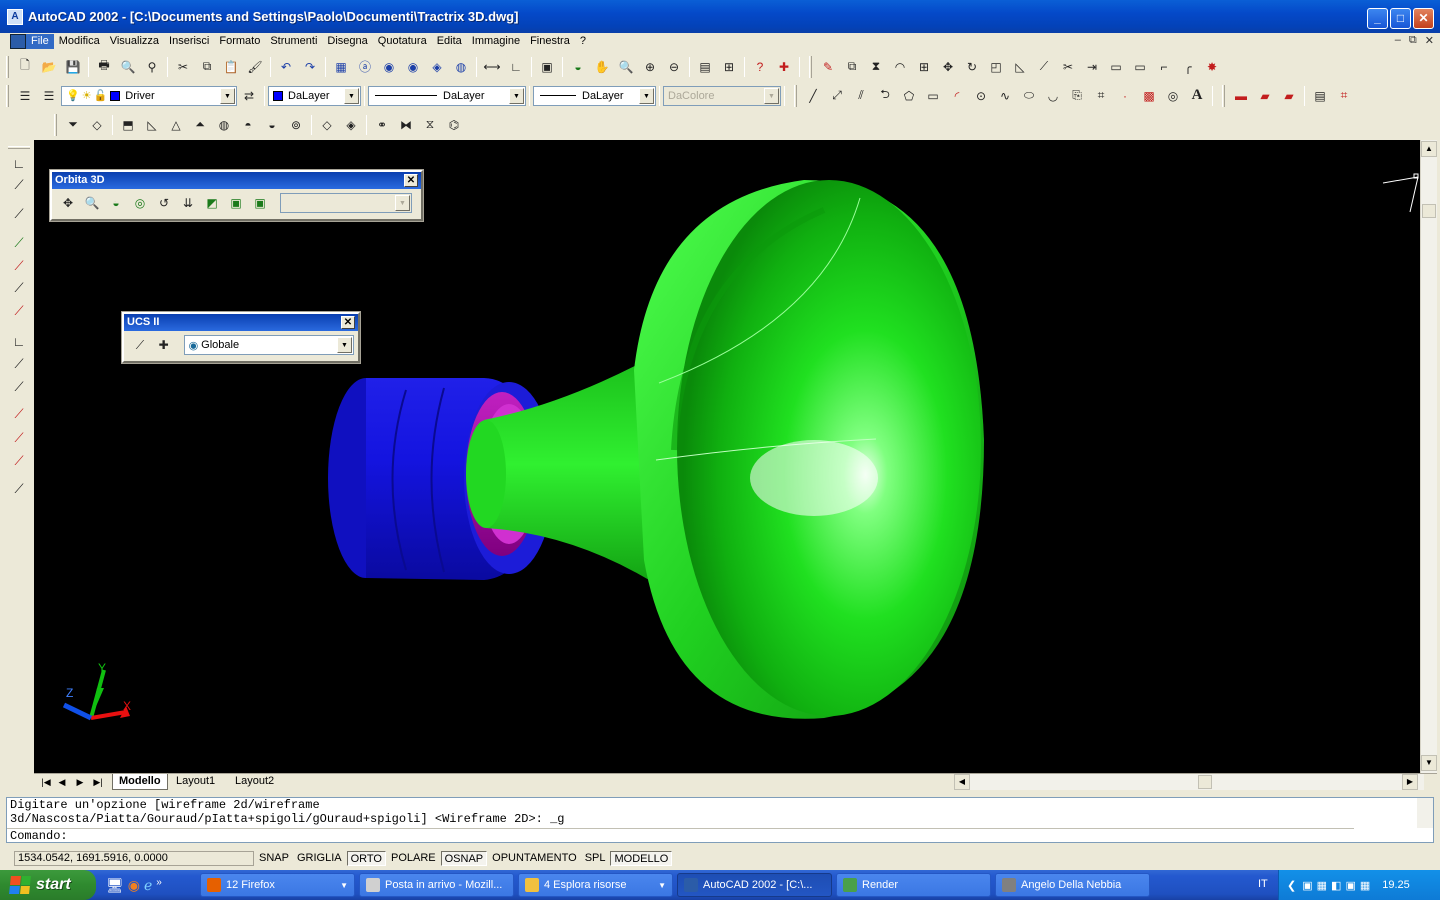 The image size is (1440, 900). What do you see at coordinates (148, 885) in the screenshot?
I see `internet-explorer-icon: ℯ` at bounding box center [148, 885].